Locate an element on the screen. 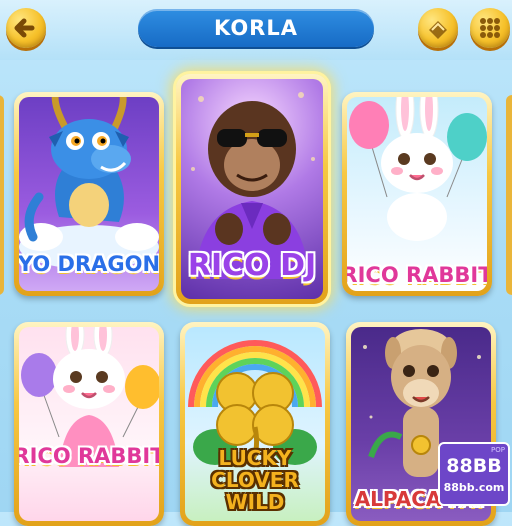 The height and width of the screenshot is (526, 512). watermark-brand: 88BB is located at coordinates (474, 466).